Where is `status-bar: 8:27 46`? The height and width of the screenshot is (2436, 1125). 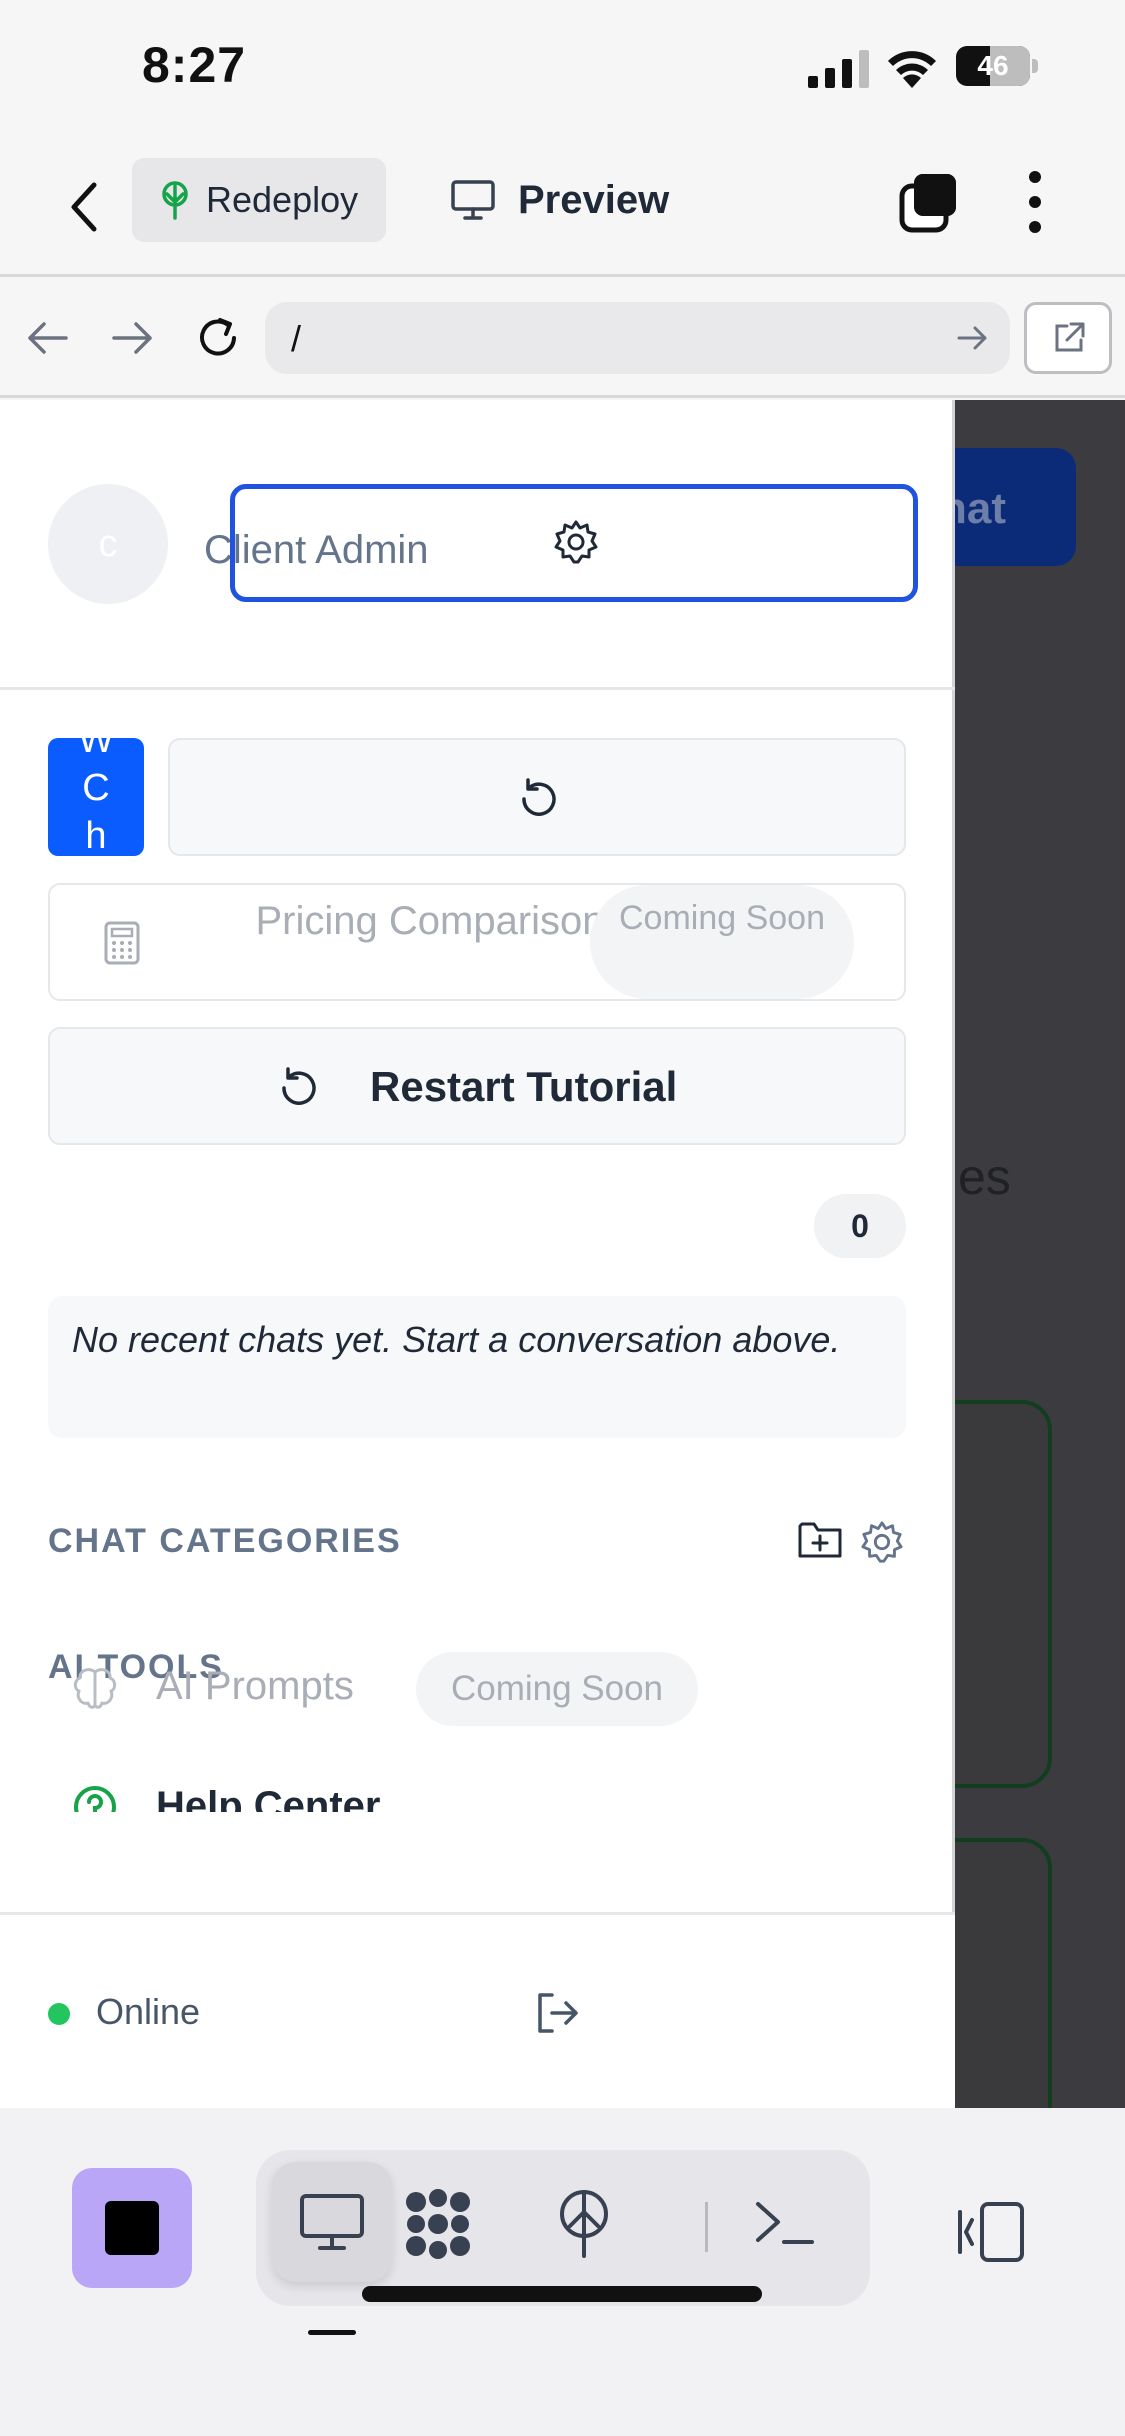 status-bar: 8:27 46 is located at coordinates (562, 67).